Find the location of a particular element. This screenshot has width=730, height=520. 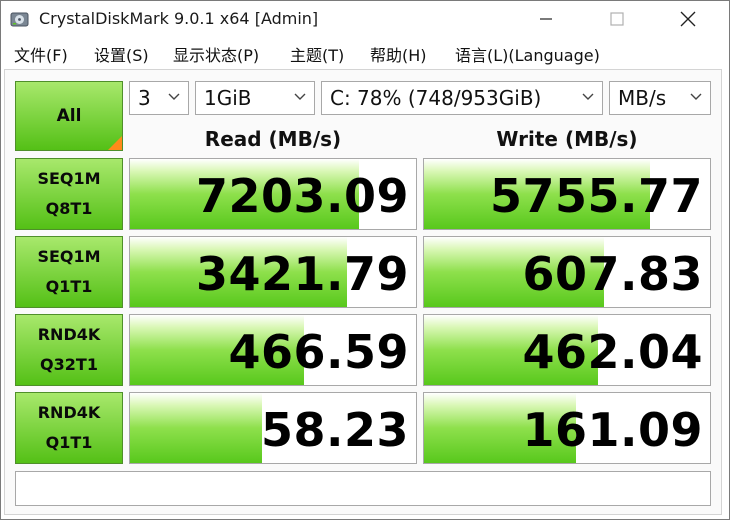

minimize-button is located at coordinates (546, 19).